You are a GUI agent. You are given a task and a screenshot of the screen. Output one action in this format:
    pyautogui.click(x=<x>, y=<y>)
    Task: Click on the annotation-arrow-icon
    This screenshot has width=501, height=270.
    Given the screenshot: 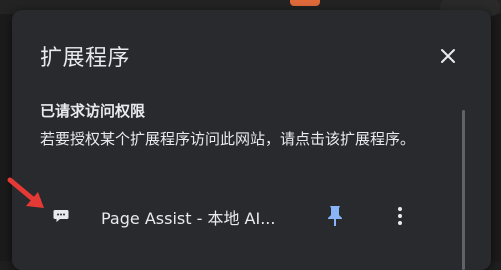 What is the action you would take?
    pyautogui.click(x=29, y=196)
    